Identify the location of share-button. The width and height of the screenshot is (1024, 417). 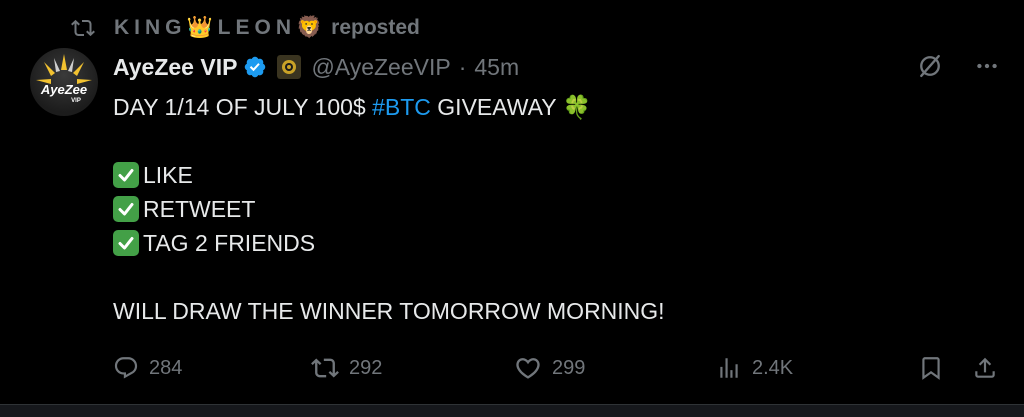
(990, 368).